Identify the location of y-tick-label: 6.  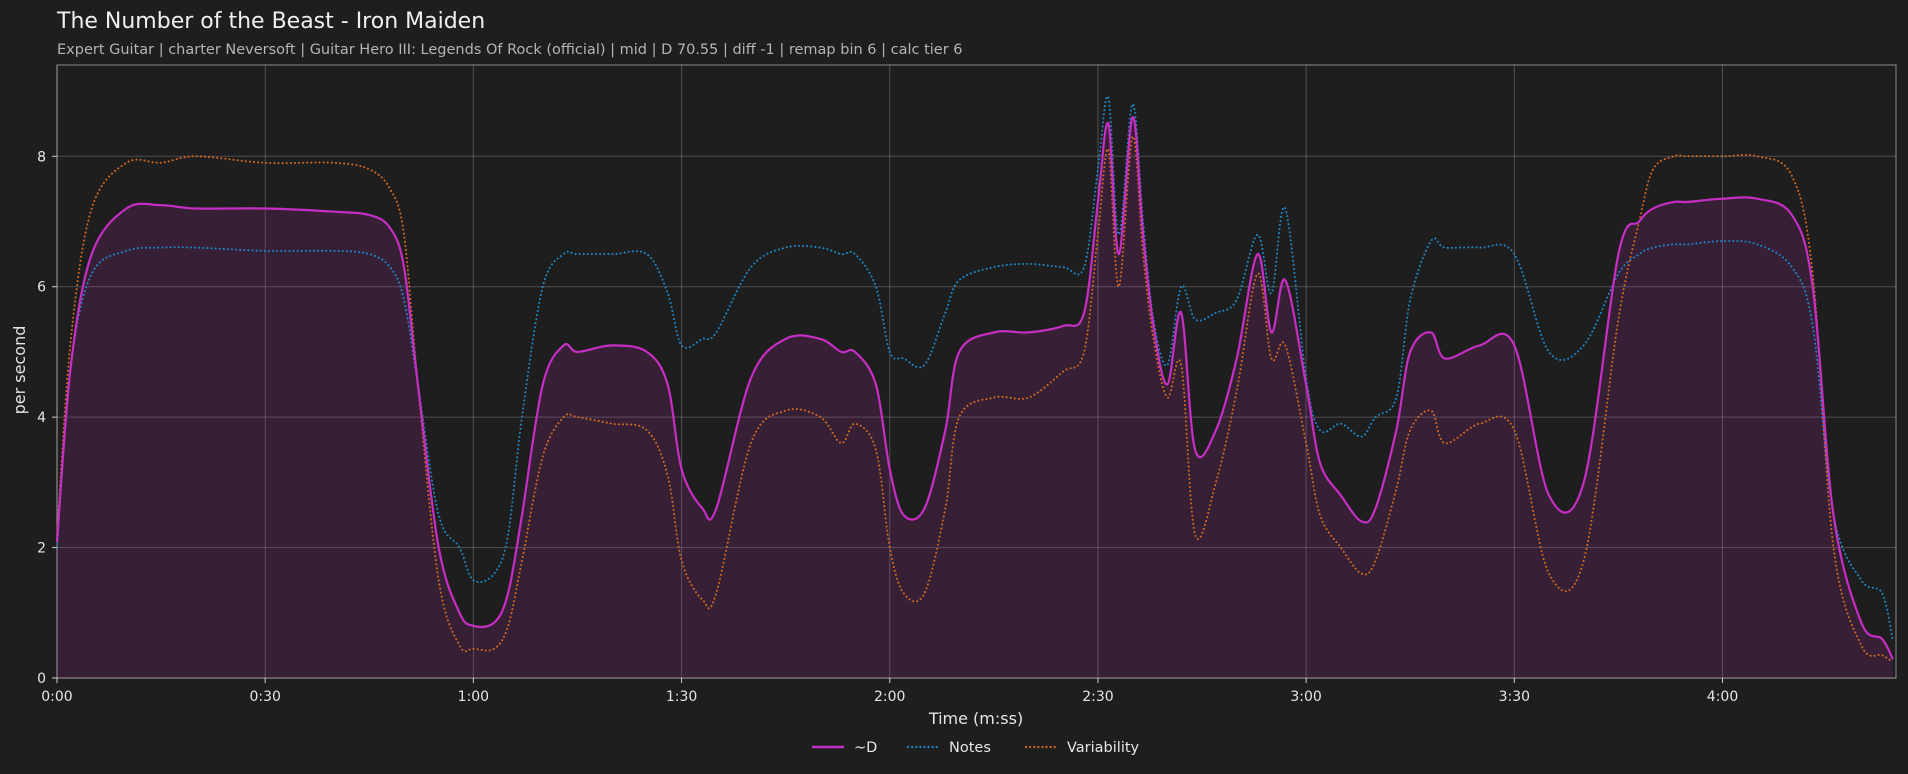
(41, 288).